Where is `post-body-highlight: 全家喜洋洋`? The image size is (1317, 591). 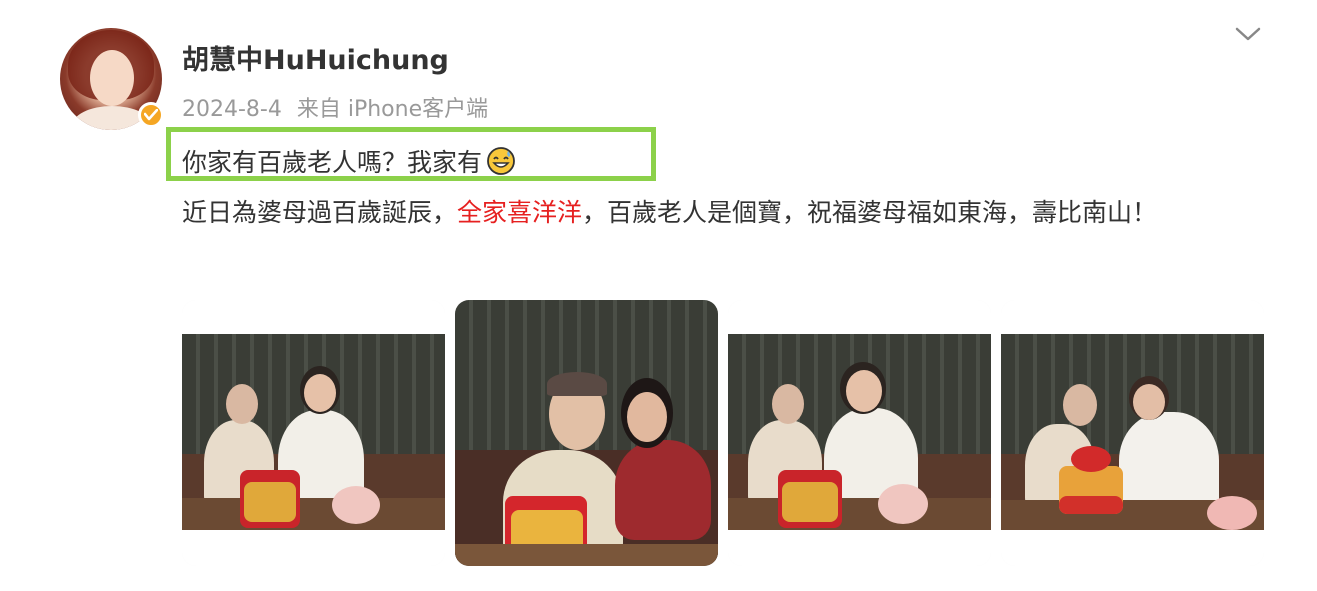 post-body-highlight: 全家喜洋洋 is located at coordinates (519, 212).